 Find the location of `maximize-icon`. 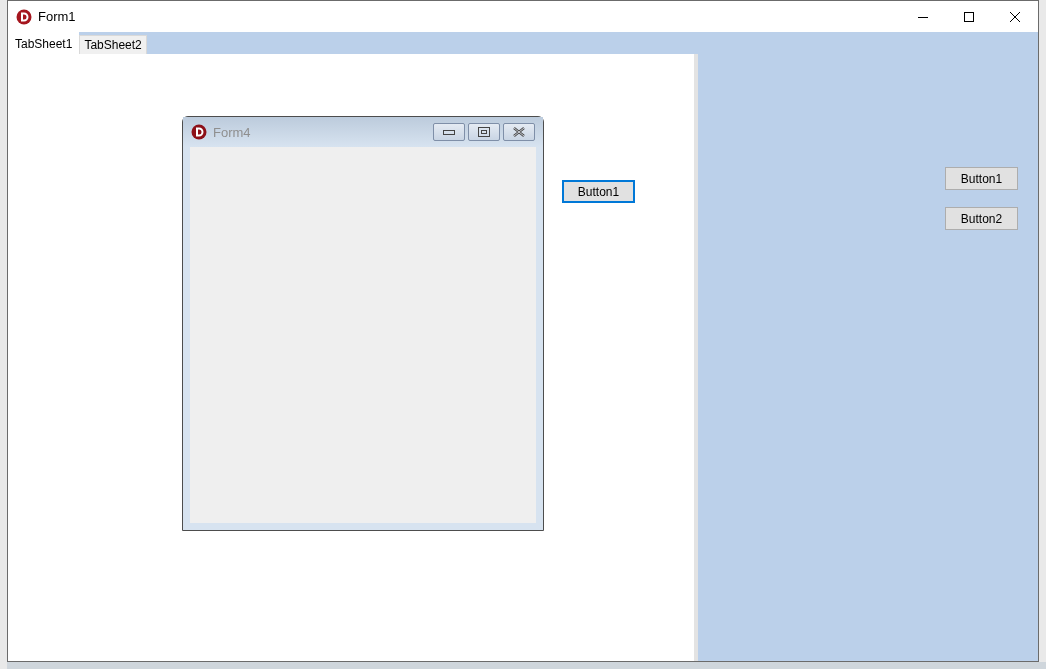

maximize-icon is located at coordinates (969, 16).